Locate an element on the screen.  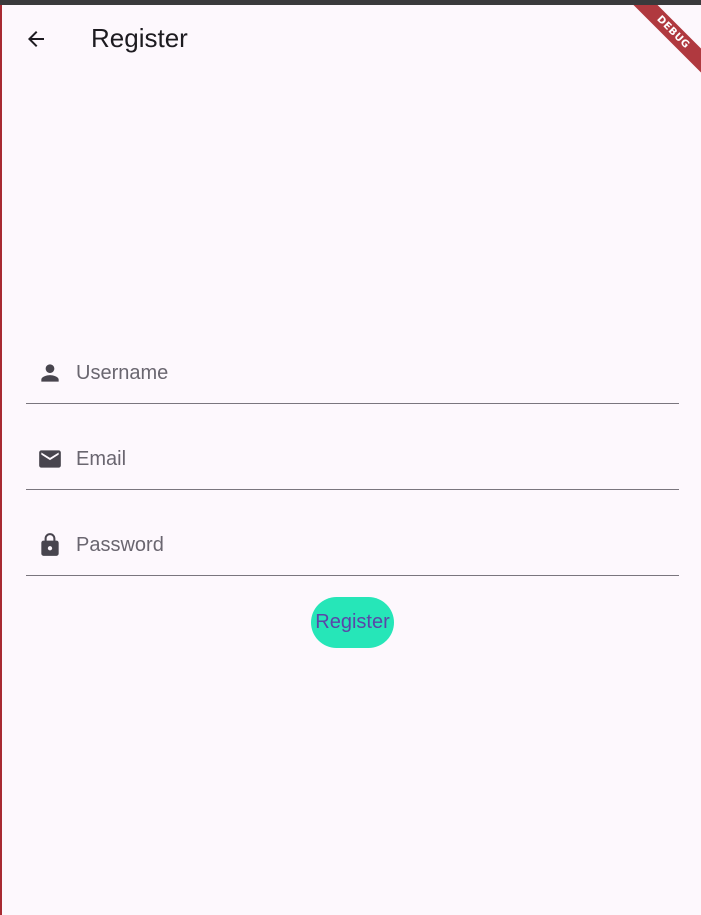
back-button is located at coordinates (36, 39).